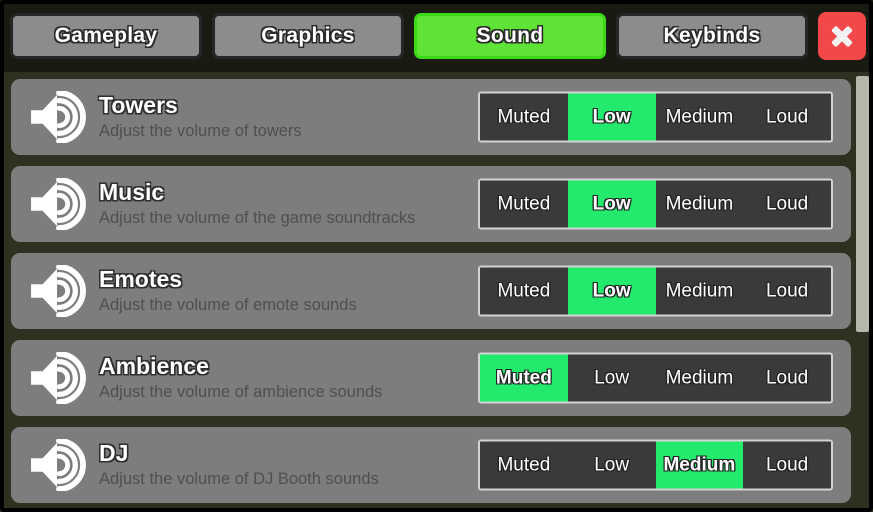  Describe the element at coordinates (862, 204) in the screenshot. I see `vertical-scrollbar-thumb` at that location.